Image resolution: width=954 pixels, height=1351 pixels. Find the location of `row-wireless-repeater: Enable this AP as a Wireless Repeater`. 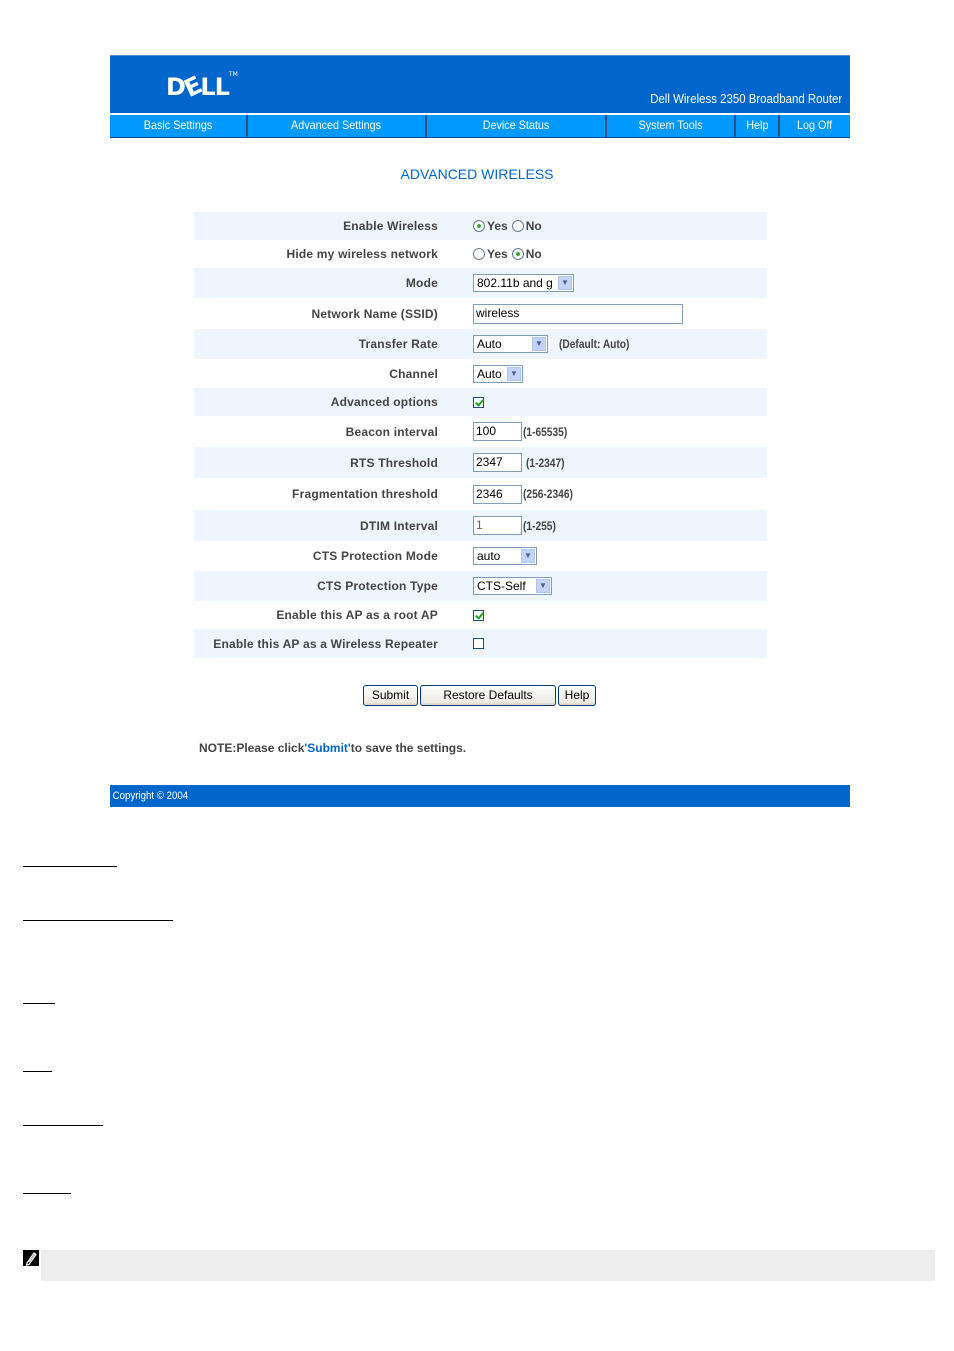

row-wireless-repeater: Enable this AP as a Wireless Repeater is located at coordinates (480, 643).